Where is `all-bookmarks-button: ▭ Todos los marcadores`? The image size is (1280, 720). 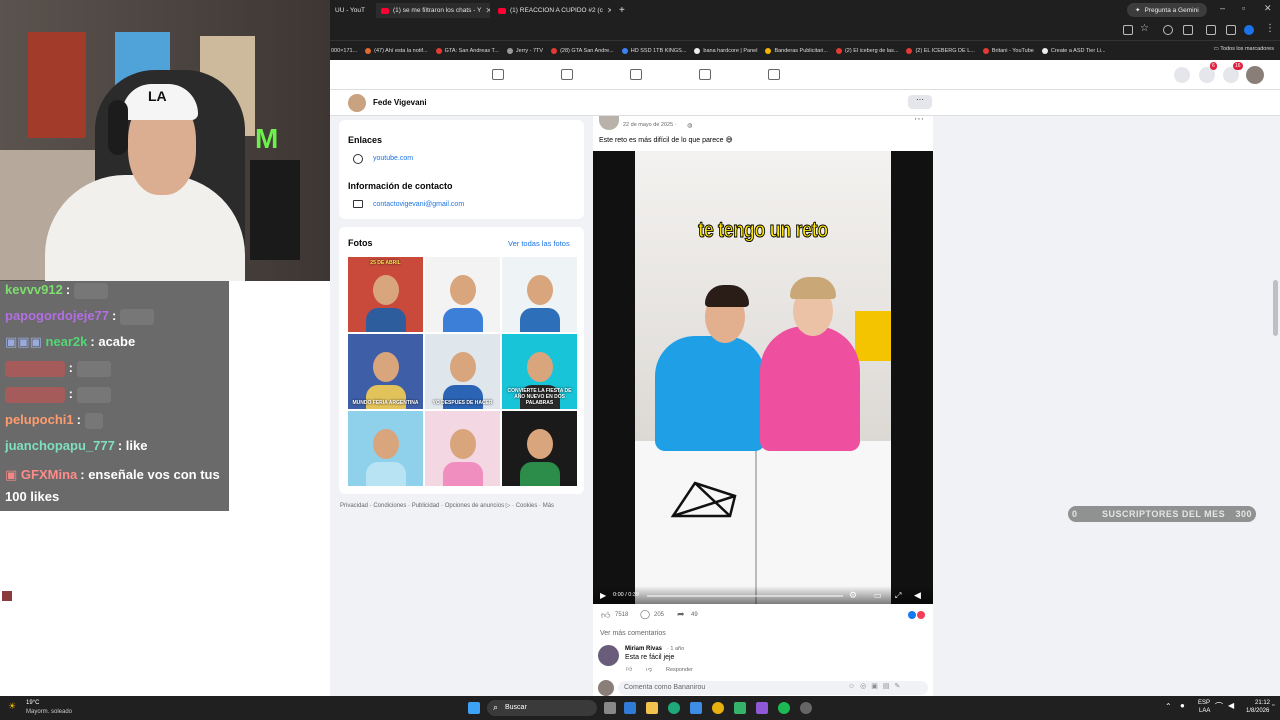 all-bookmarks-button: ▭ Todos los marcadores is located at coordinates (1244, 49).